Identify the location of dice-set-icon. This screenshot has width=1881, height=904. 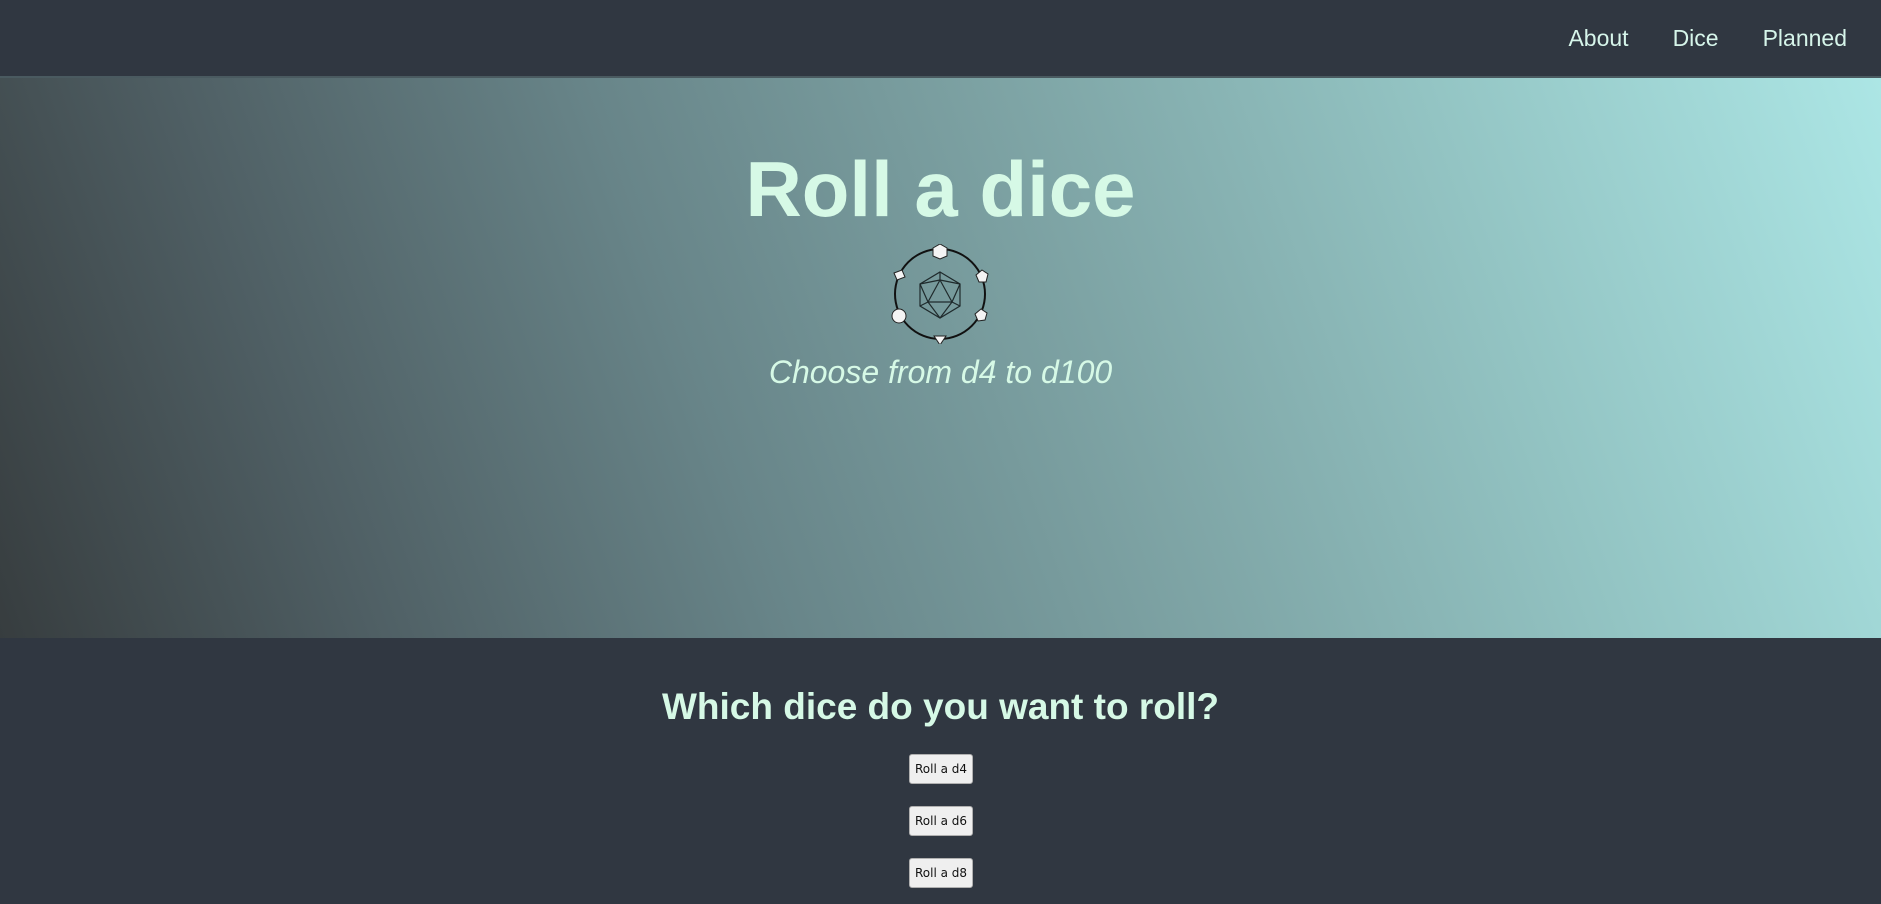
(940, 294).